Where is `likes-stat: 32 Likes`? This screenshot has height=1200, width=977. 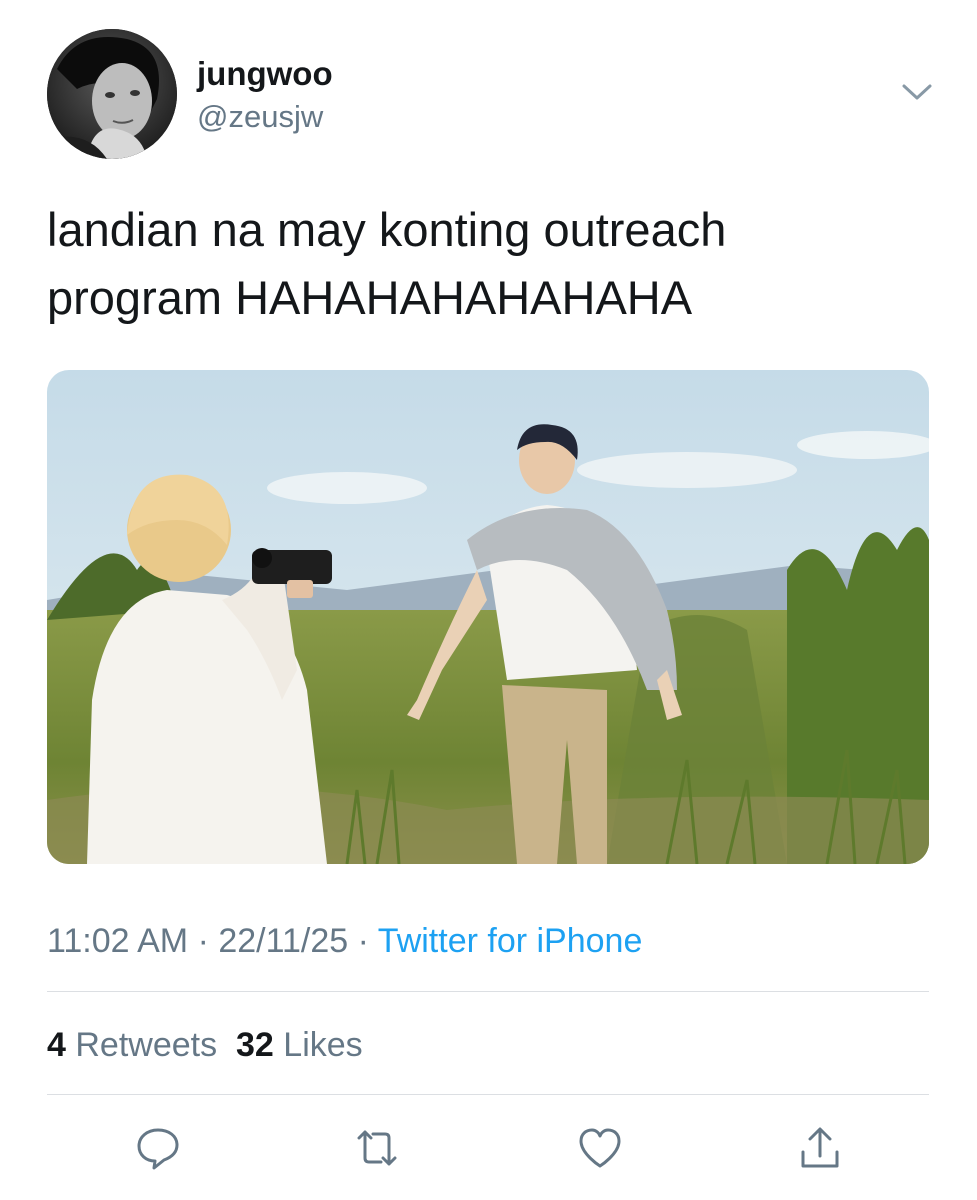
likes-stat: 32 Likes is located at coordinates (299, 1045).